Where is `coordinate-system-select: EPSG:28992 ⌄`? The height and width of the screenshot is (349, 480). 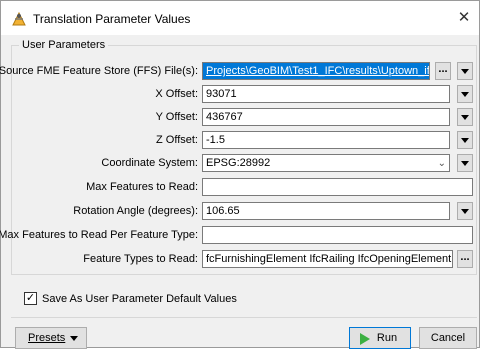 coordinate-system-select: EPSG:28992 ⌄ is located at coordinates (326, 163).